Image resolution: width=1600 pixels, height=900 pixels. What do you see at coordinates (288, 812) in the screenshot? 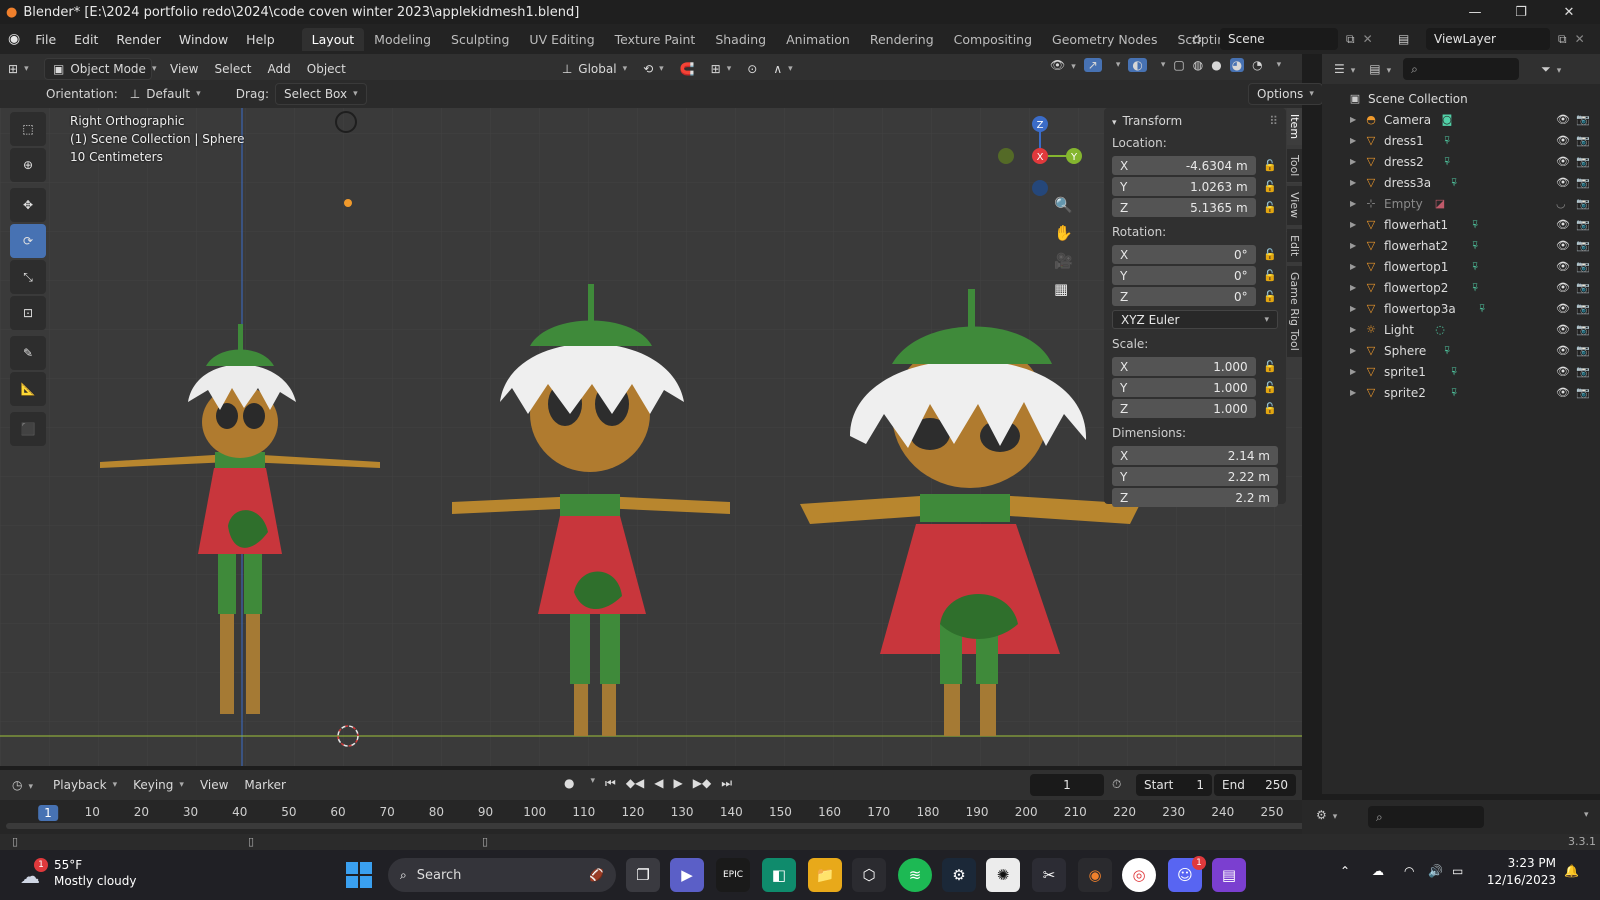
I see `frame-tick-label: 50` at bounding box center [288, 812].